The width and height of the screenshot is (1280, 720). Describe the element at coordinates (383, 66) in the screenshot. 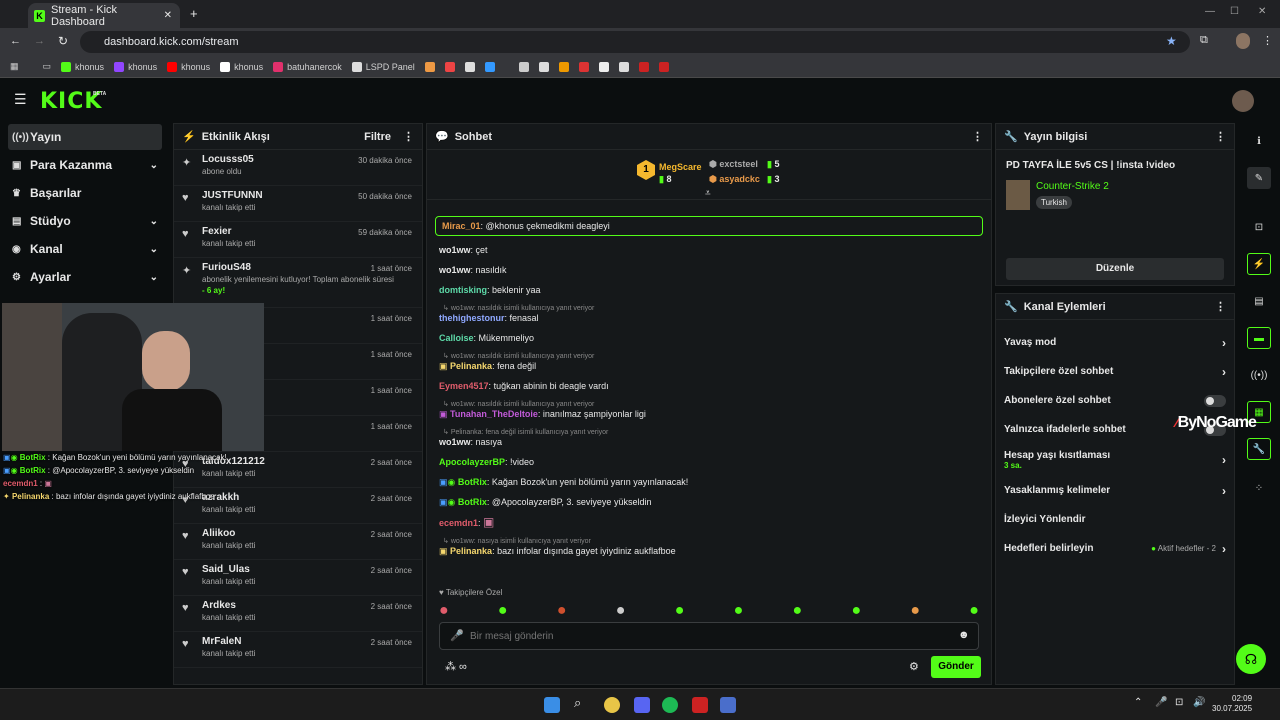

I see `bookmark-item: LSPD Panel` at that location.